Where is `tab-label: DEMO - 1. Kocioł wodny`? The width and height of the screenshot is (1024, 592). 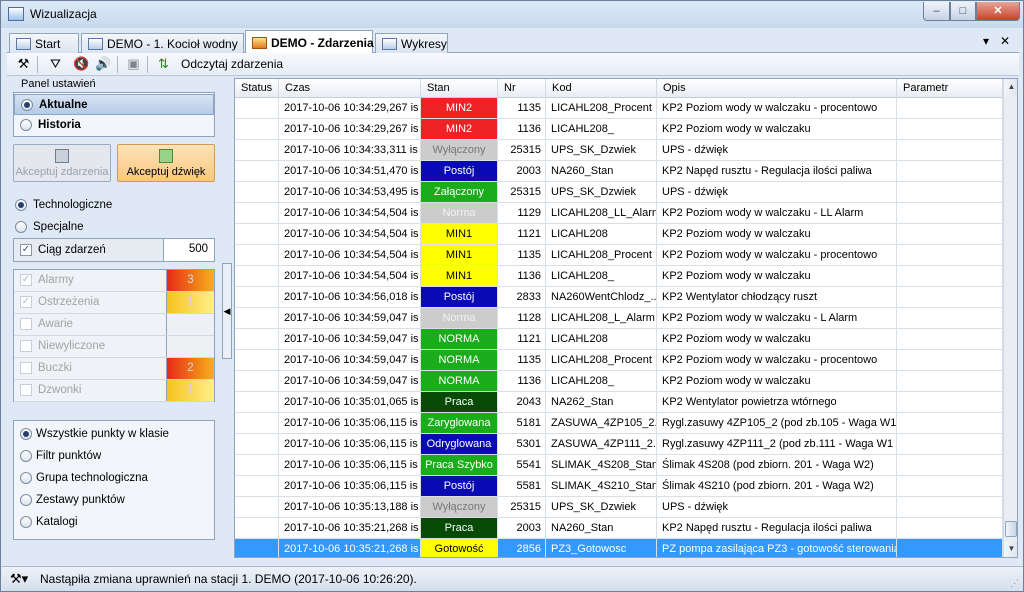 tab-label: DEMO - 1. Kocioł wodny is located at coordinates (172, 44).